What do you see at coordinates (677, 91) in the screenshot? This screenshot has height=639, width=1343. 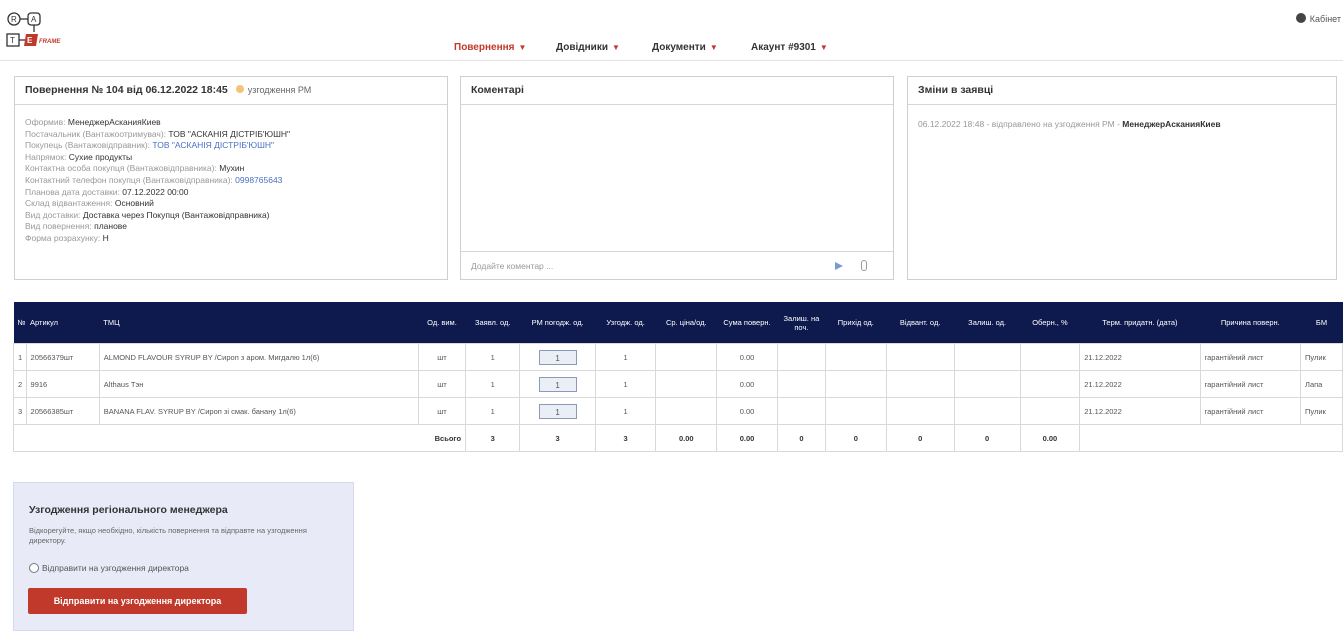 I see `comments-title: Коментарі` at bounding box center [677, 91].